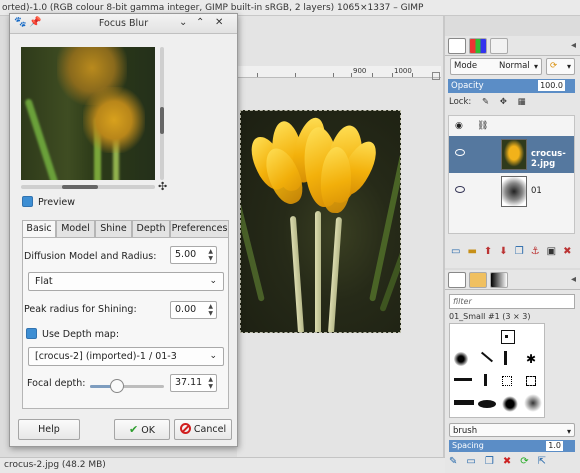  What do you see at coordinates (542, 463) in the screenshot?
I see `open-brush-icon: ⇱` at bounding box center [542, 463].